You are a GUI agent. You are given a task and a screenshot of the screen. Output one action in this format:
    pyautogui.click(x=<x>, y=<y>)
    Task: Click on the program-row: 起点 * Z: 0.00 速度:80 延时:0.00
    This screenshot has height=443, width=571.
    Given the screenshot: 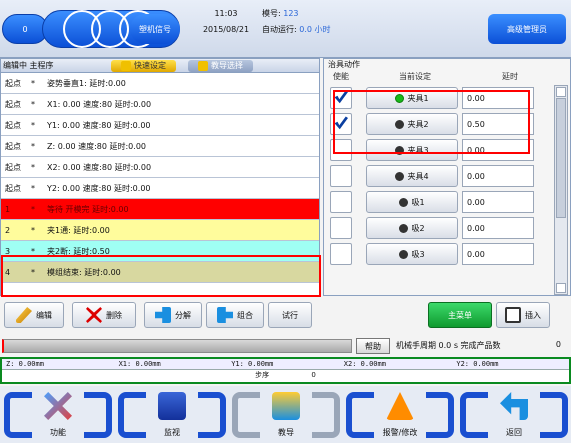 What is the action you would take?
    pyautogui.click(x=160, y=146)
    